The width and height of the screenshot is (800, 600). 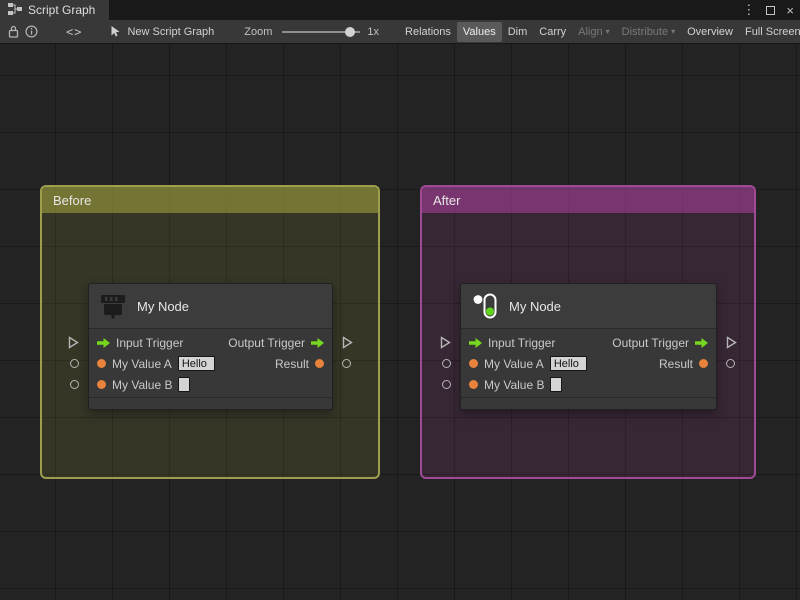 What do you see at coordinates (447, 200) in the screenshot?
I see `group-title: After` at bounding box center [447, 200].